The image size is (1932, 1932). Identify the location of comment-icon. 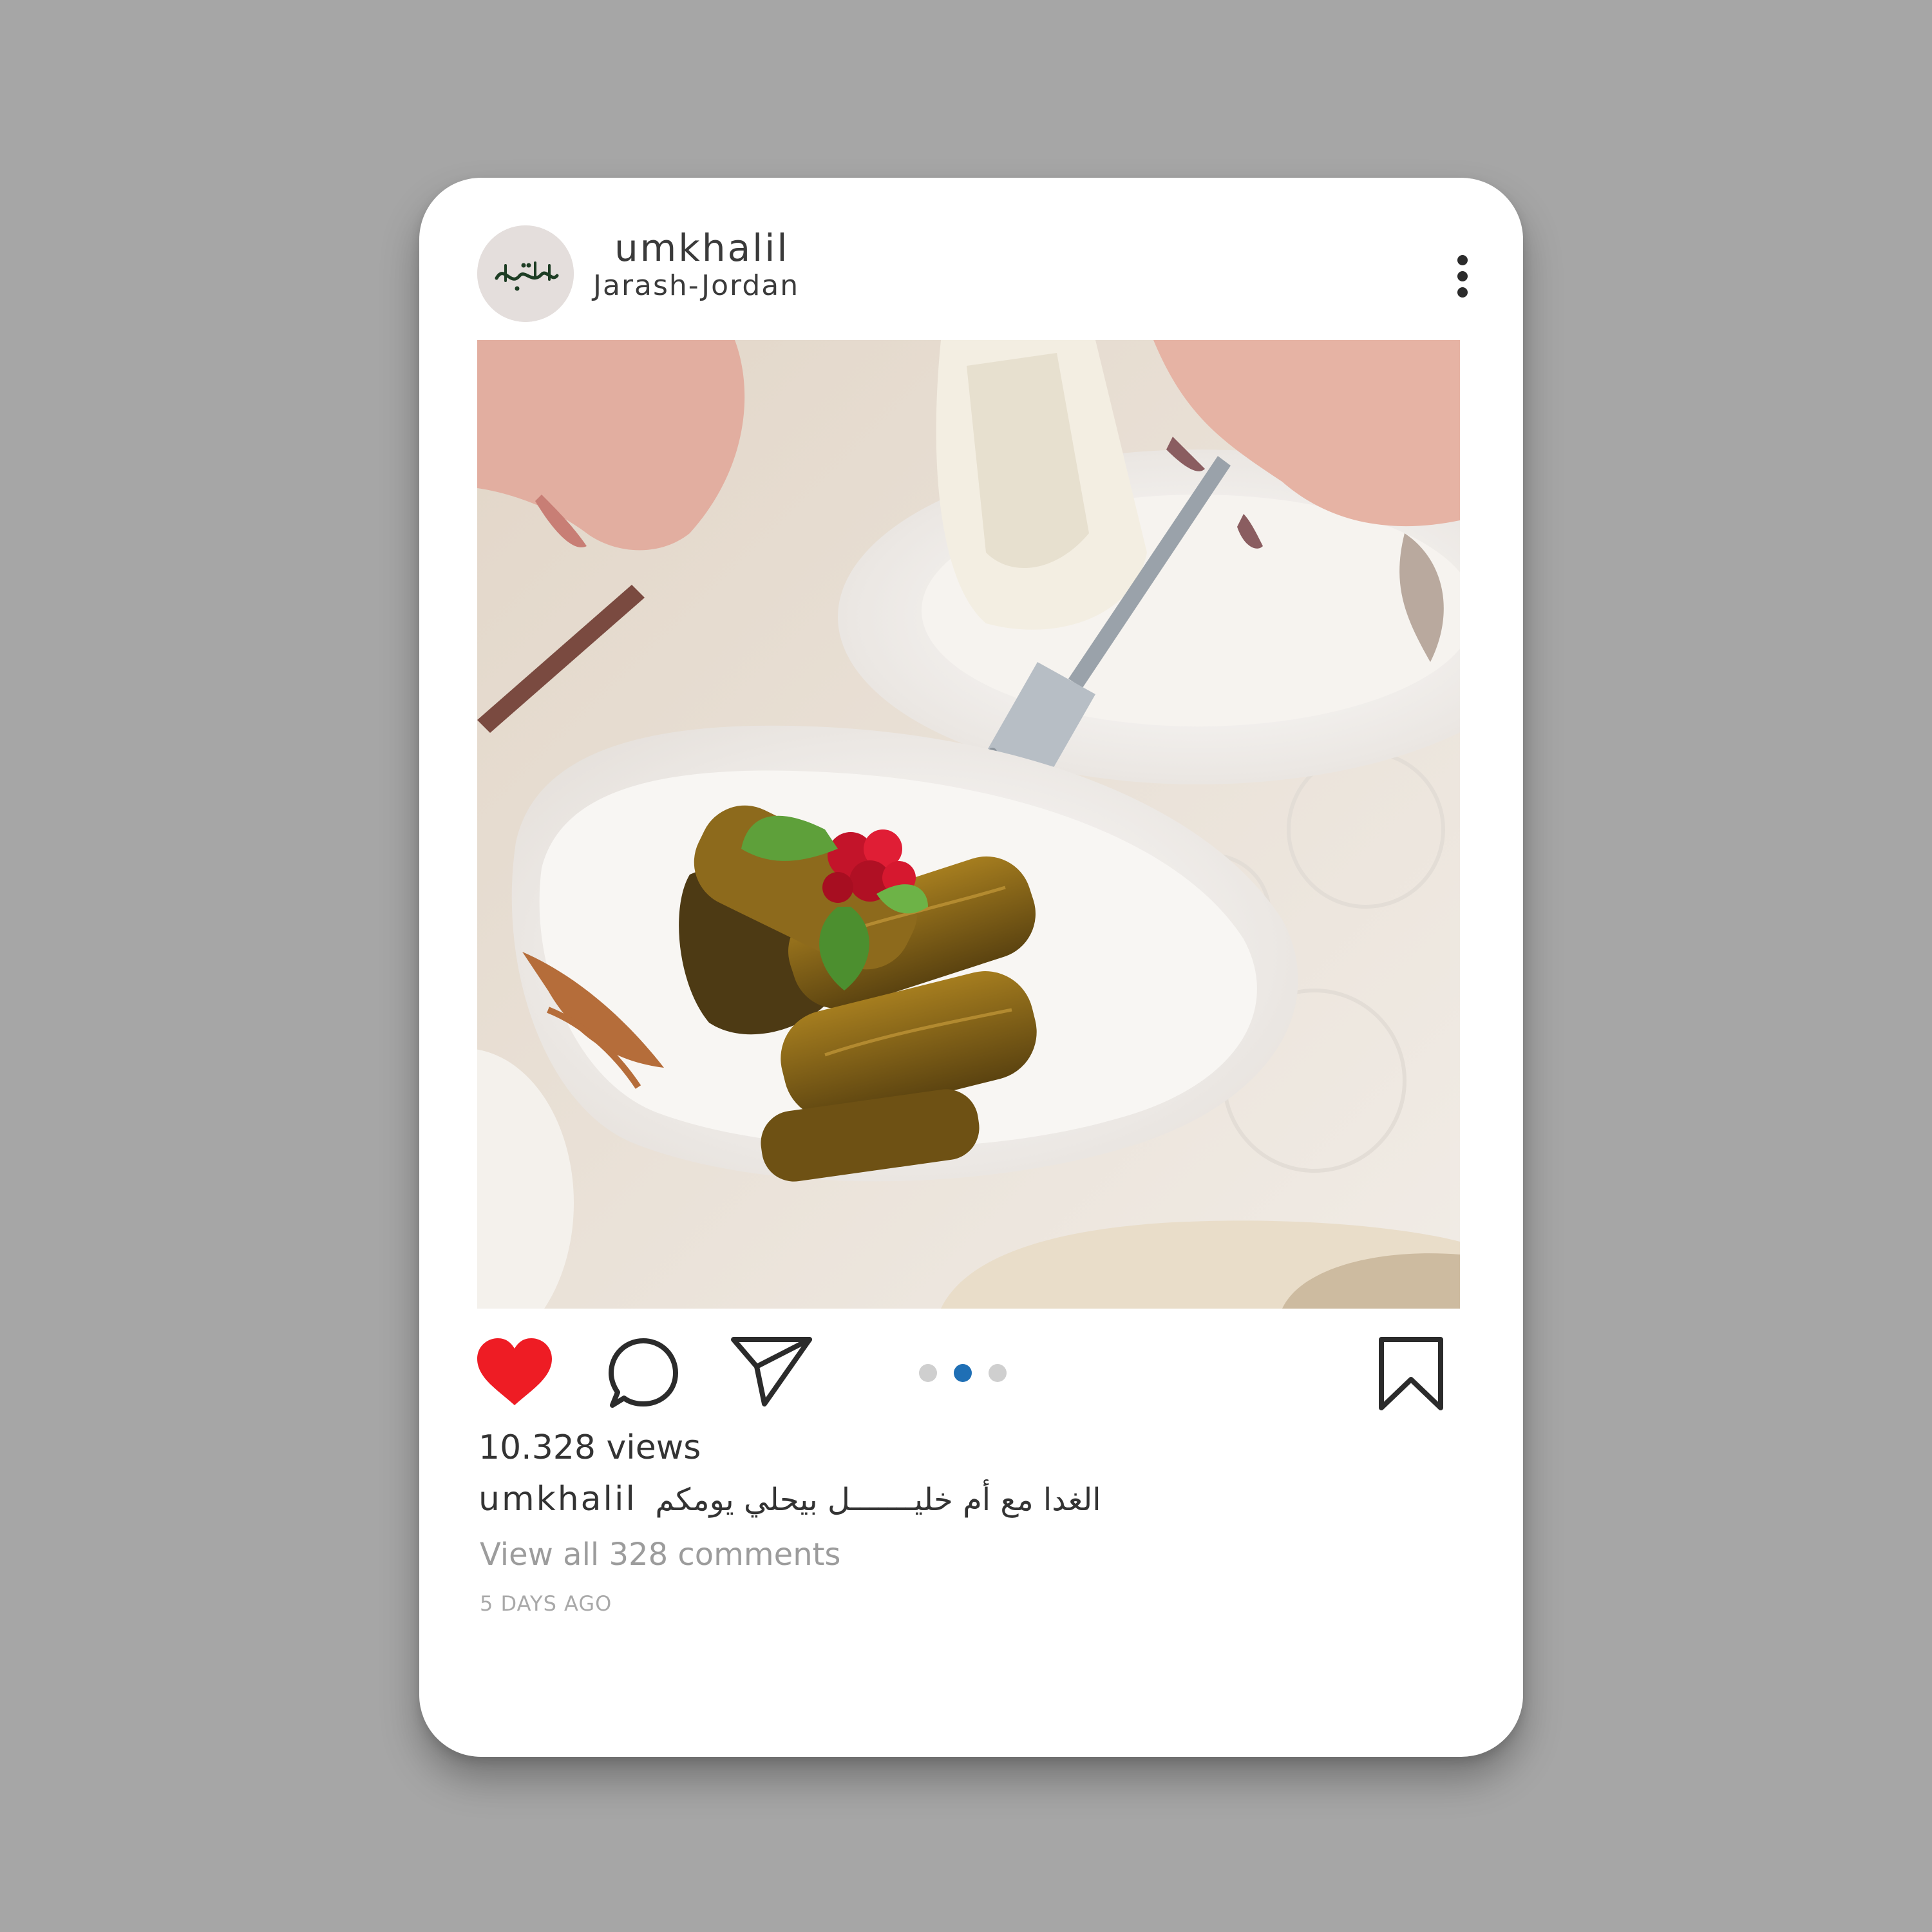
(643, 1373).